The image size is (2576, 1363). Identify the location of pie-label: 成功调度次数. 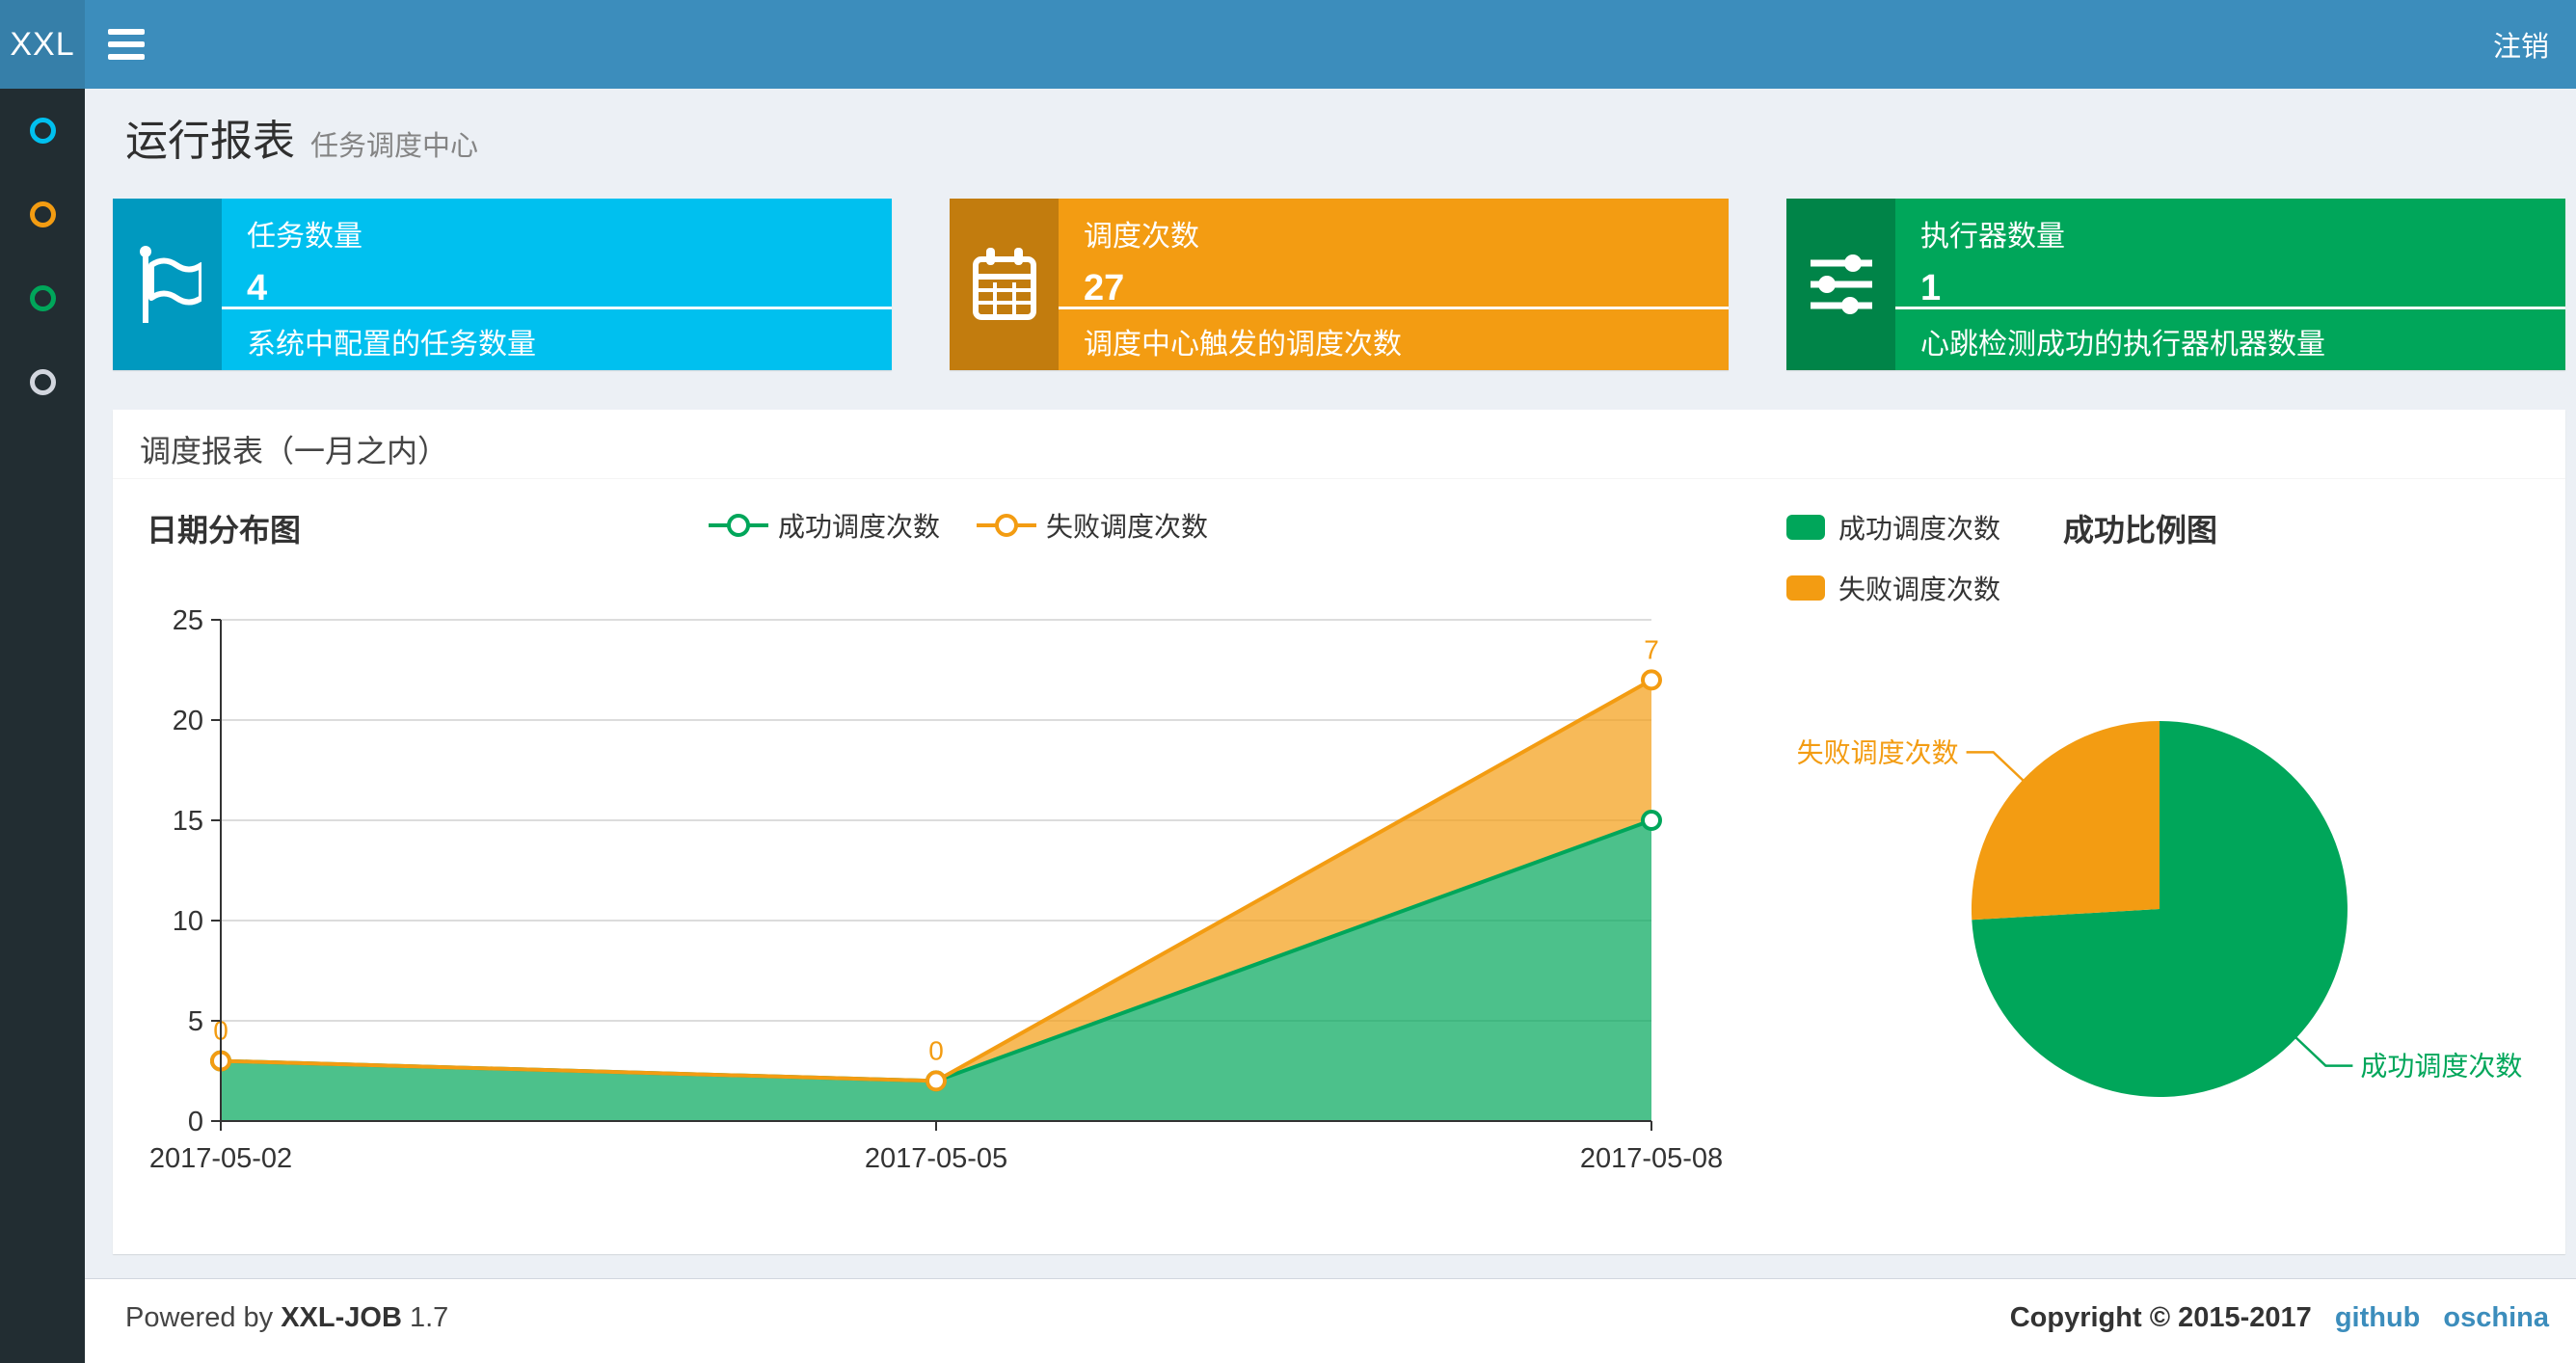
(2441, 1067).